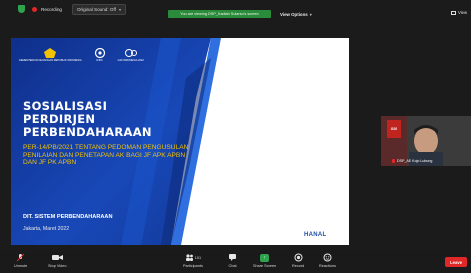  I want to click on view-layout-button: View, so click(458, 12).